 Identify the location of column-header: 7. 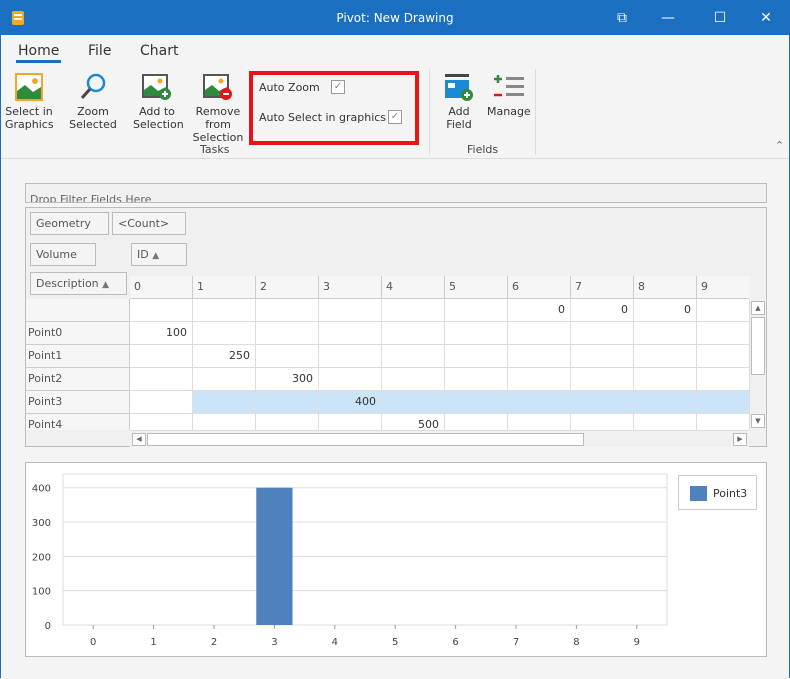
(602, 287).